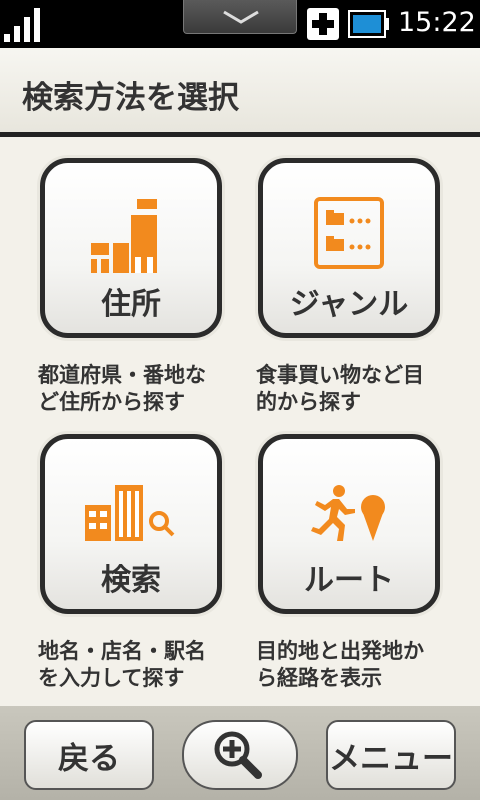  Describe the element at coordinates (122, 375) in the screenshot. I see `description-line: 都道府県・番地な` at that location.